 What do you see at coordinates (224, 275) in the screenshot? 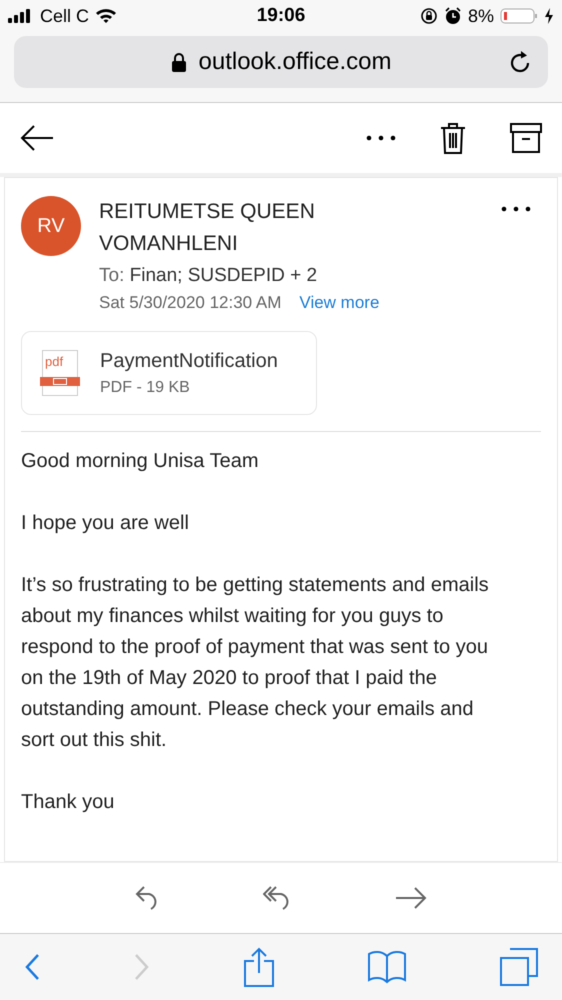
I see `recipient-list: Finan; SUSDEPID + 2` at bounding box center [224, 275].